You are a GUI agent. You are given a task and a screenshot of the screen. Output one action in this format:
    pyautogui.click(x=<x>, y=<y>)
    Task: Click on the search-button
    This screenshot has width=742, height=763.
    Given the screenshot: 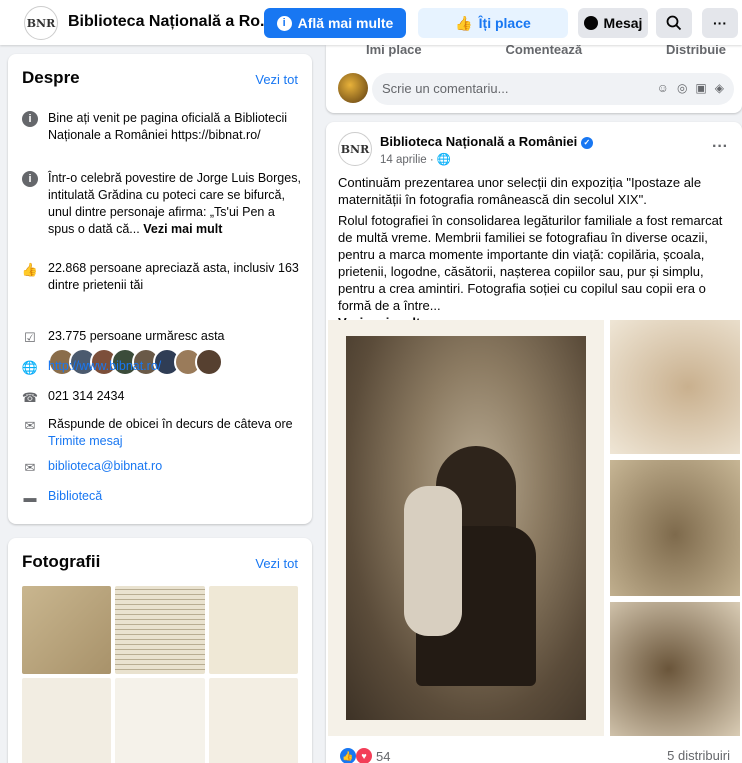 What is the action you would take?
    pyautogui.click(x=674, y=23)
    